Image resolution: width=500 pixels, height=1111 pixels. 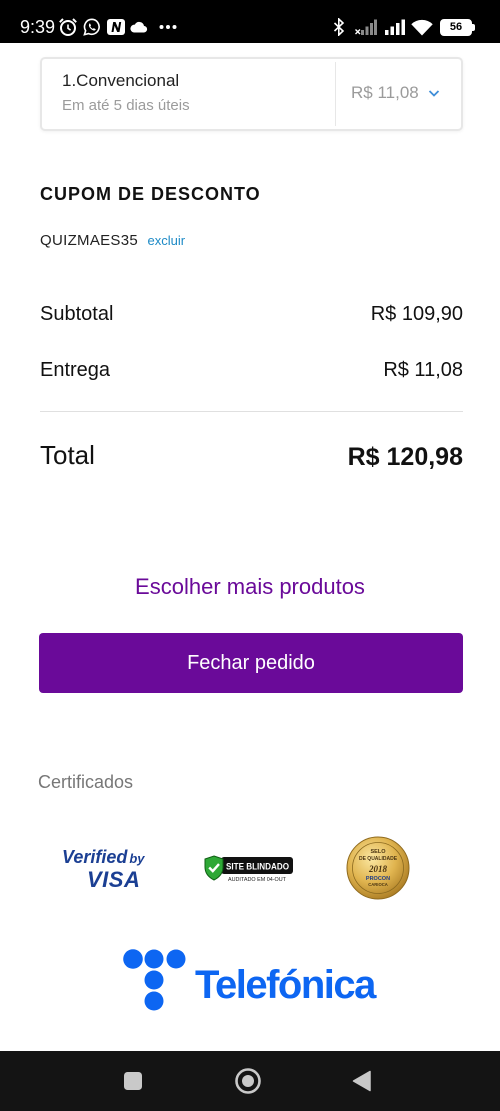 I want to click on whatsapp-icon, so click(x=92, y=27).